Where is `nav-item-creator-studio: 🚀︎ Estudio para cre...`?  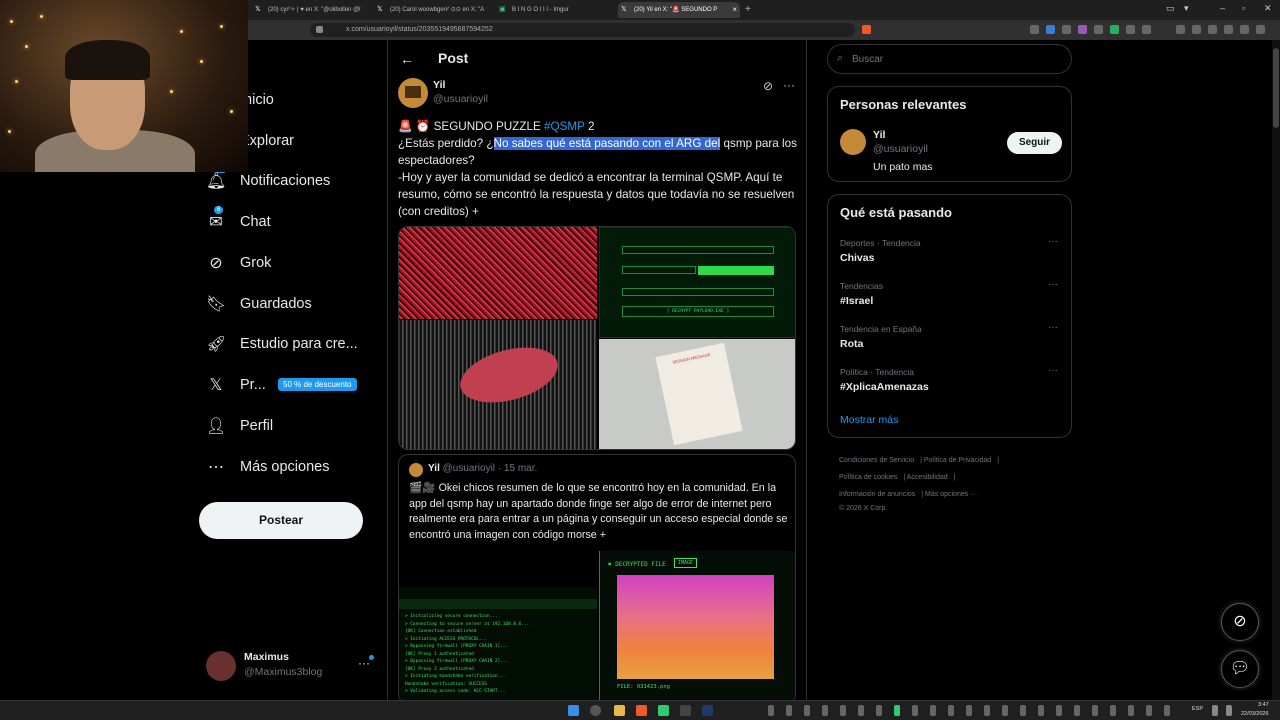 nav-item-creator-studio: 🚀︎ Estudio para cre... is located at coordinates (290, 345).